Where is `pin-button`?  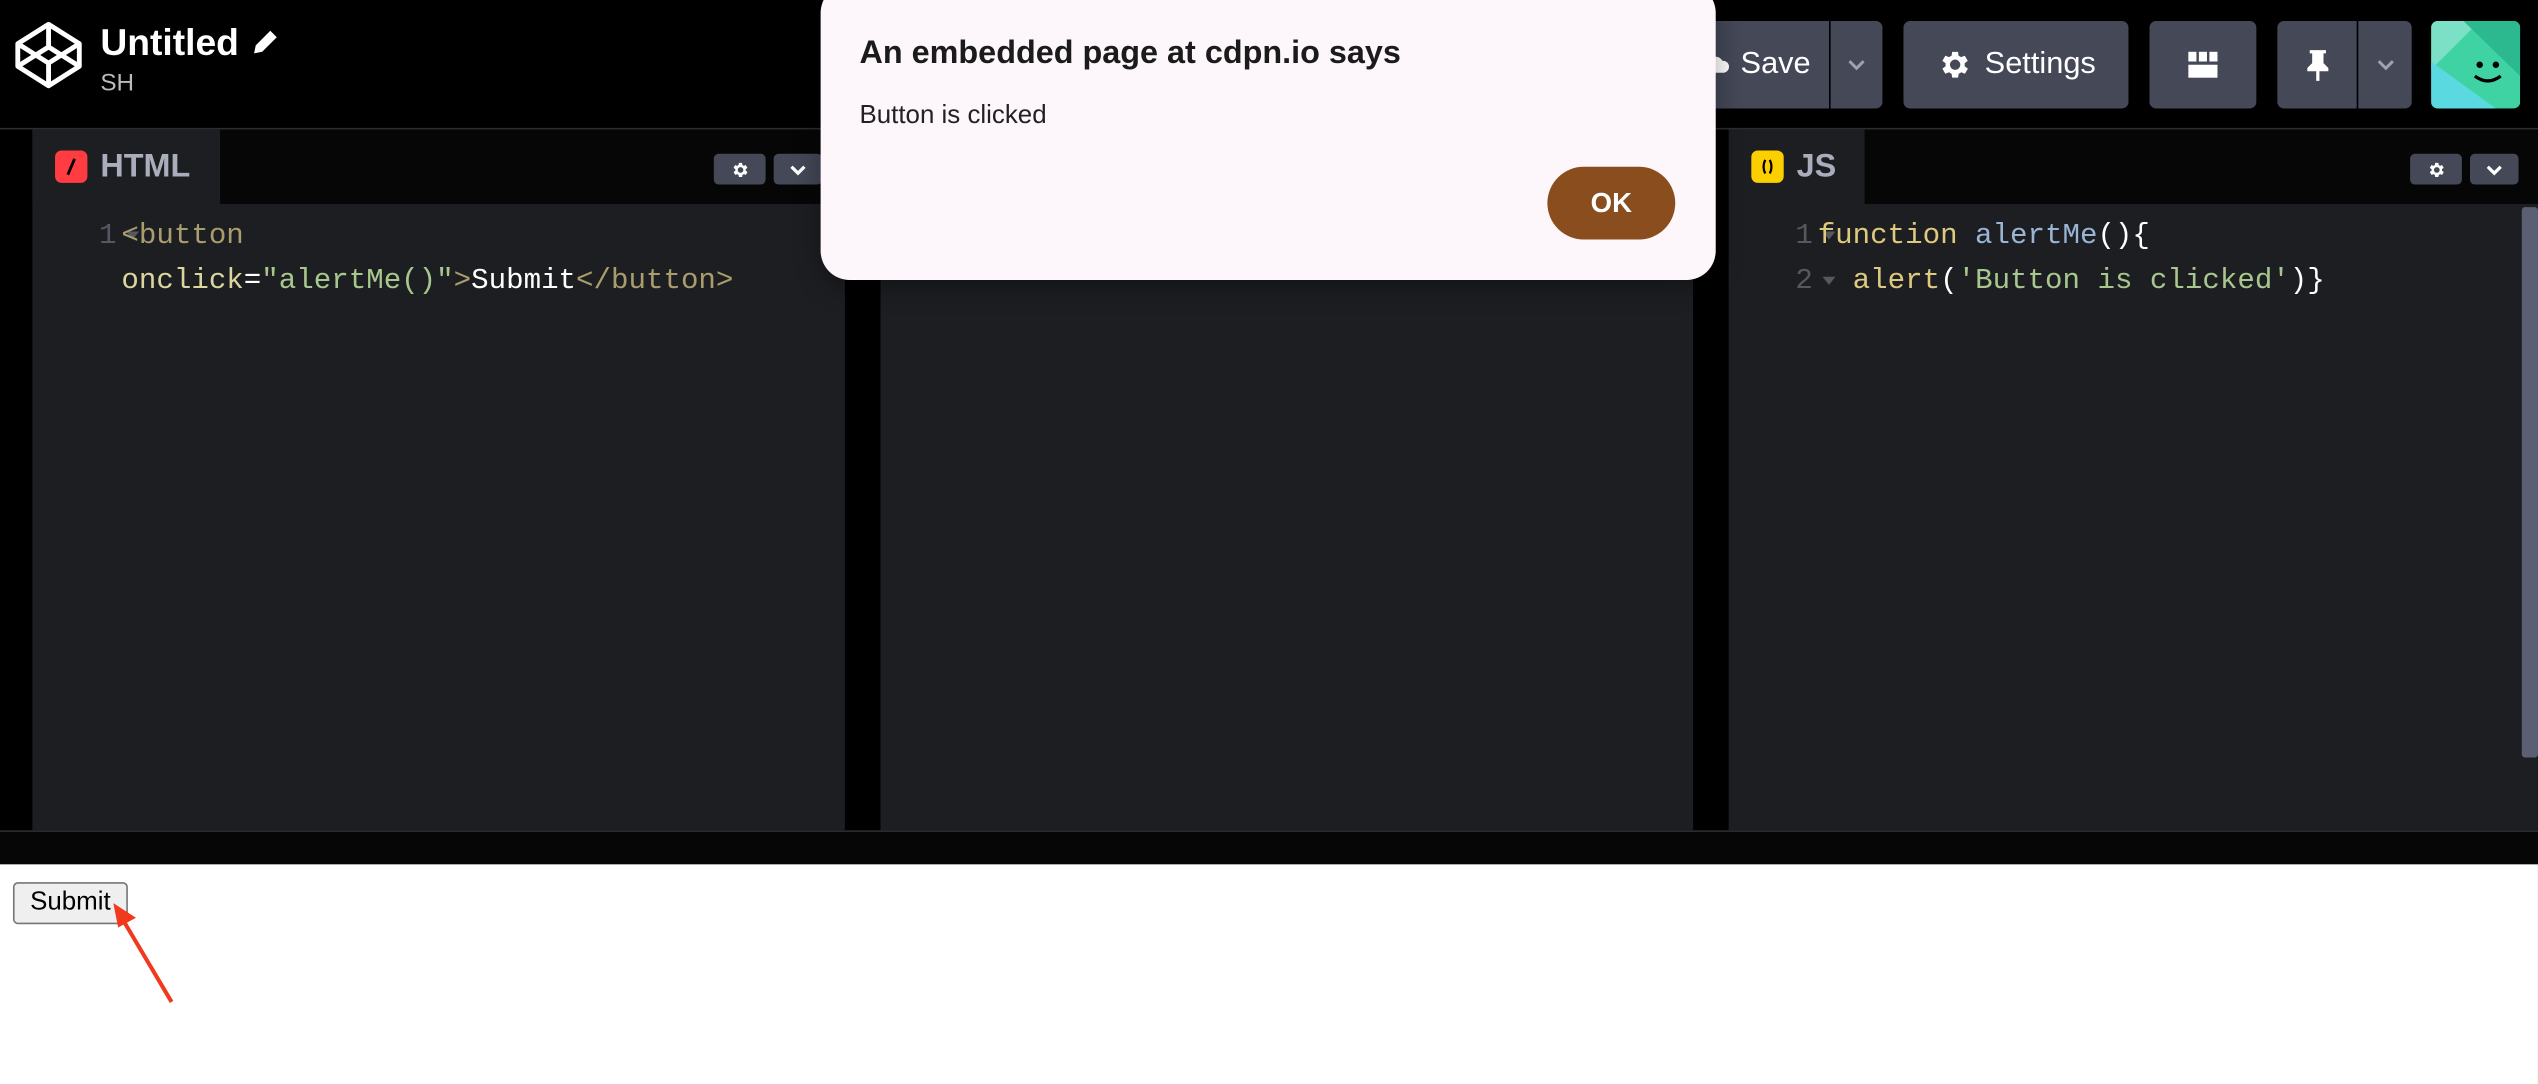 pin-button is located at coordinates (2317, 65).